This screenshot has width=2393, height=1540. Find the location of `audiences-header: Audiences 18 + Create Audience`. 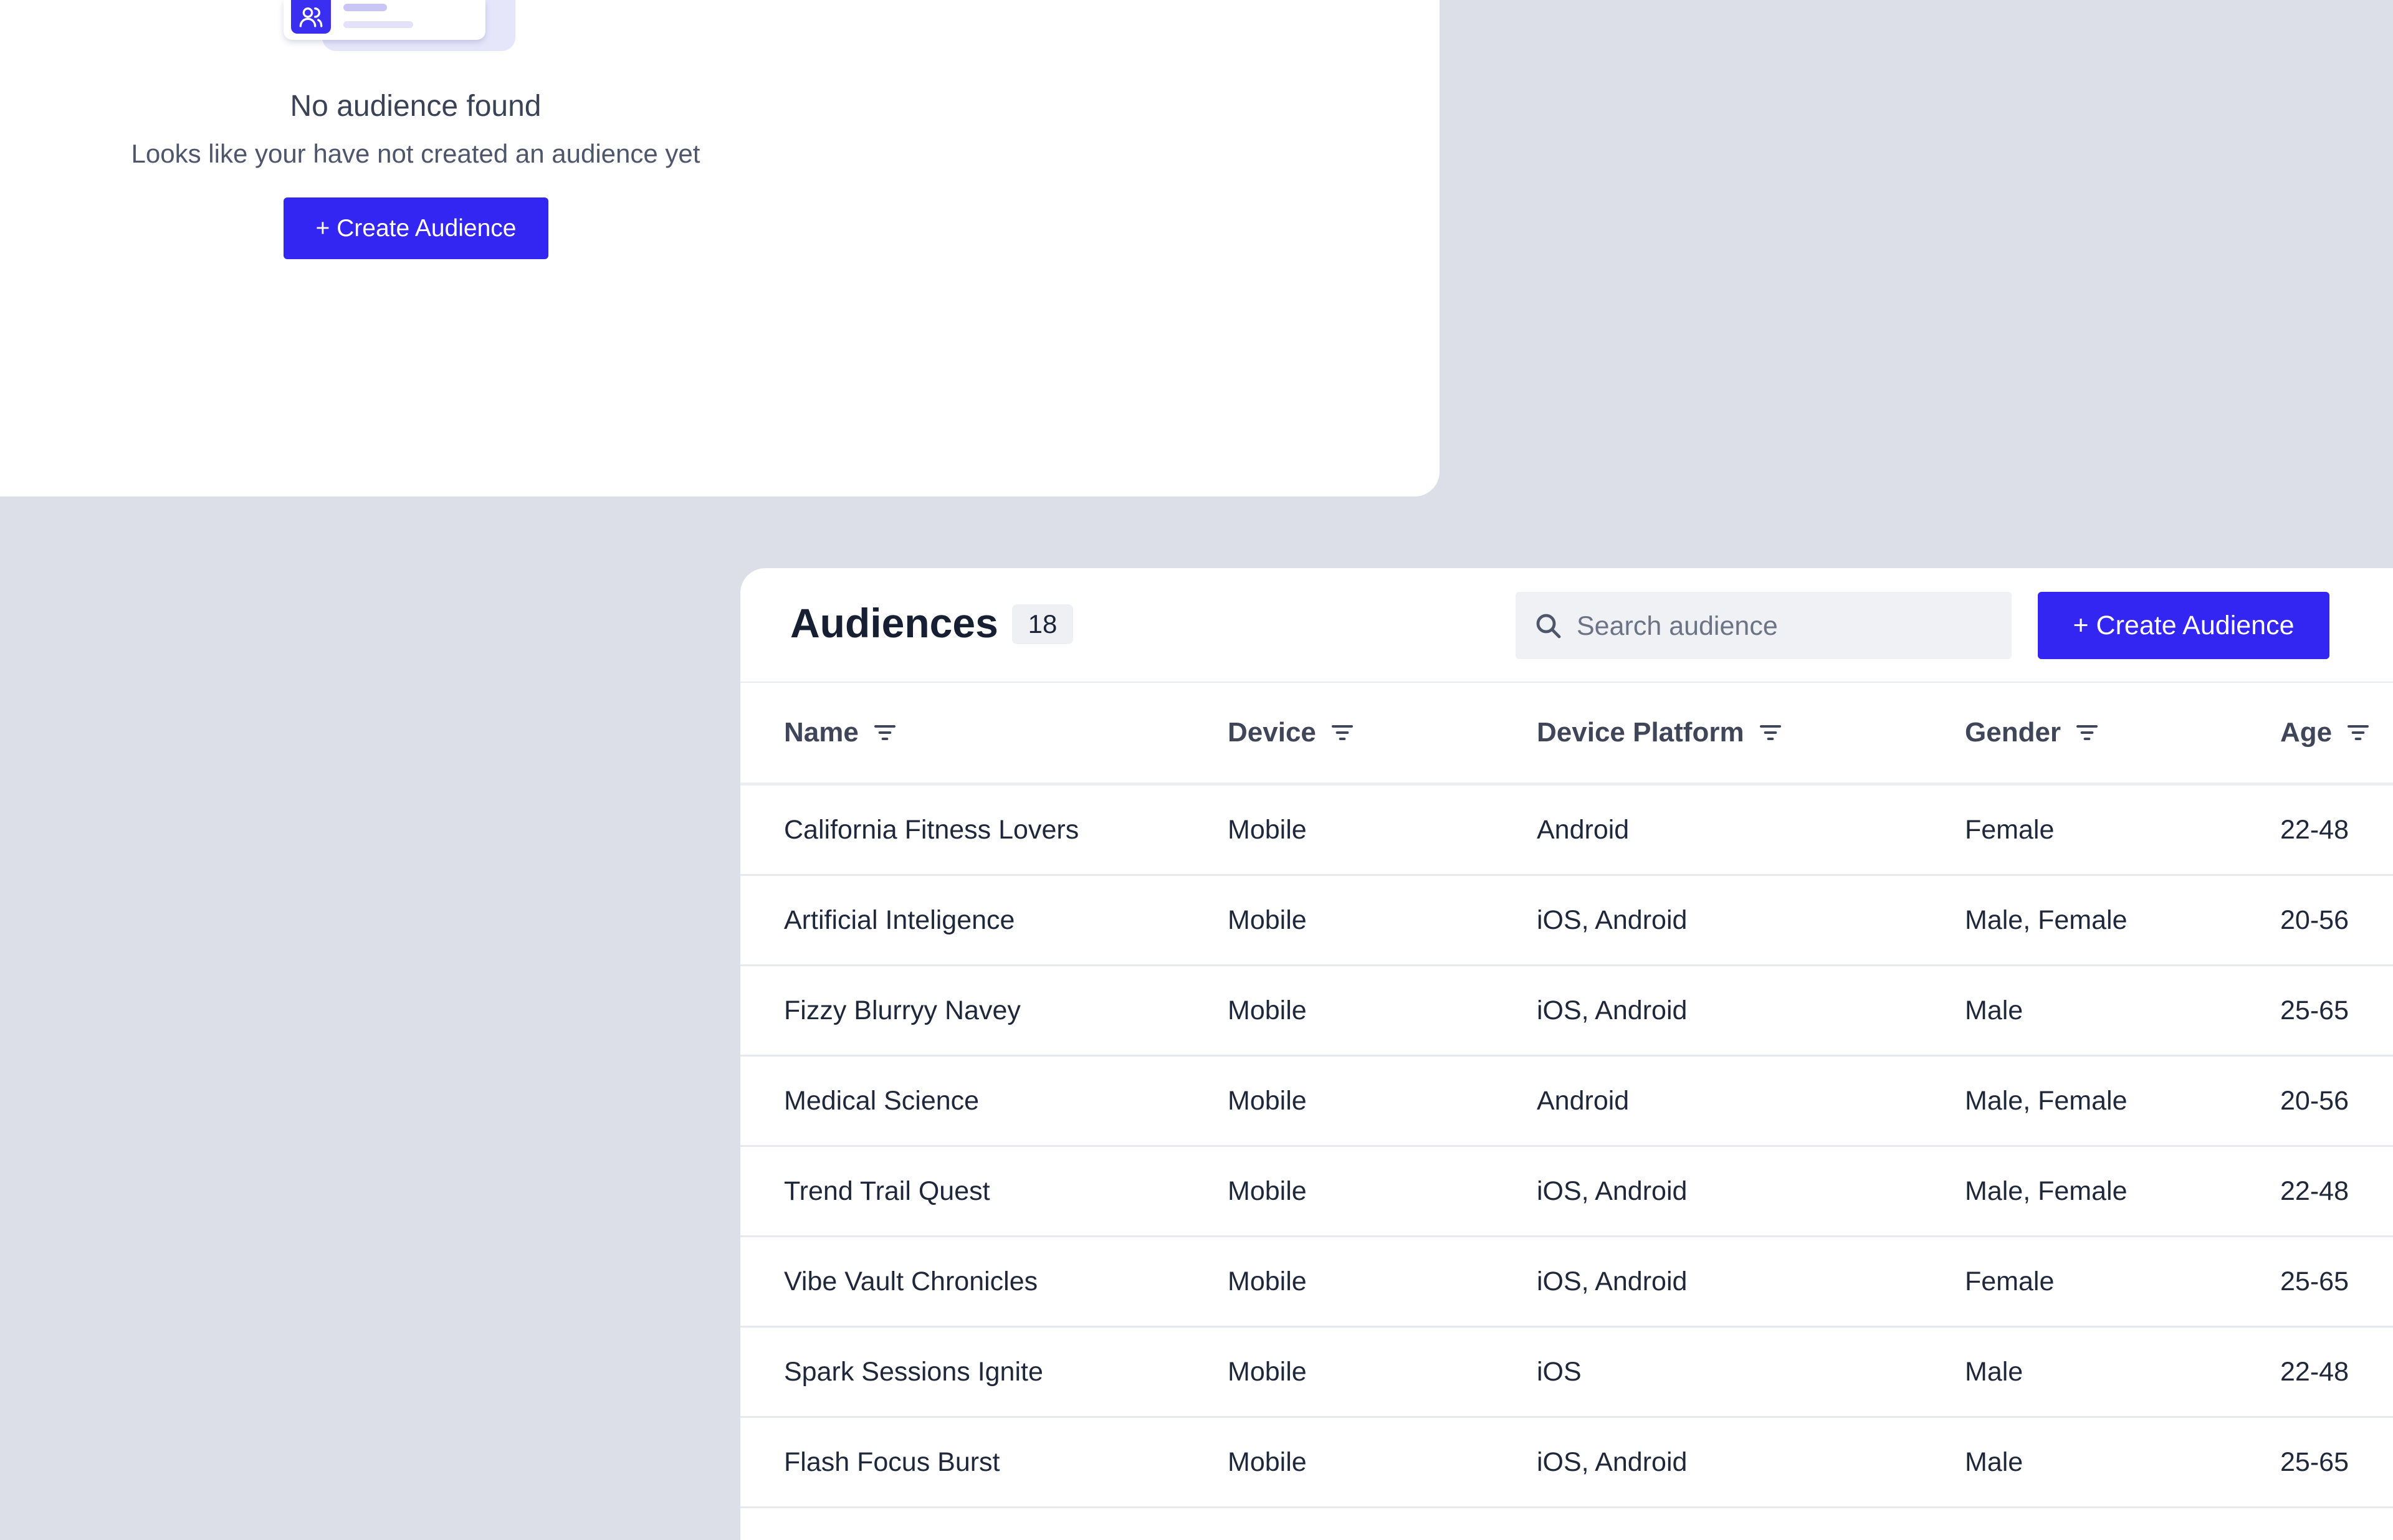

audiences-header: Audiences 18 + Create Audience is located at coordinates (1567, 625).